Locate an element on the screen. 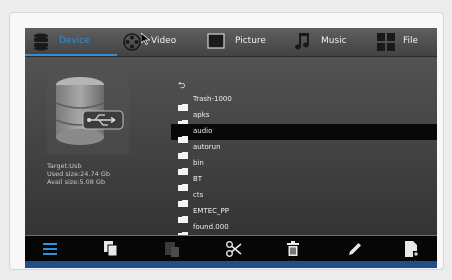 Image resolution: width=452 pixels, height=280 pixels. database-icon is located at coordinates (41, 44).